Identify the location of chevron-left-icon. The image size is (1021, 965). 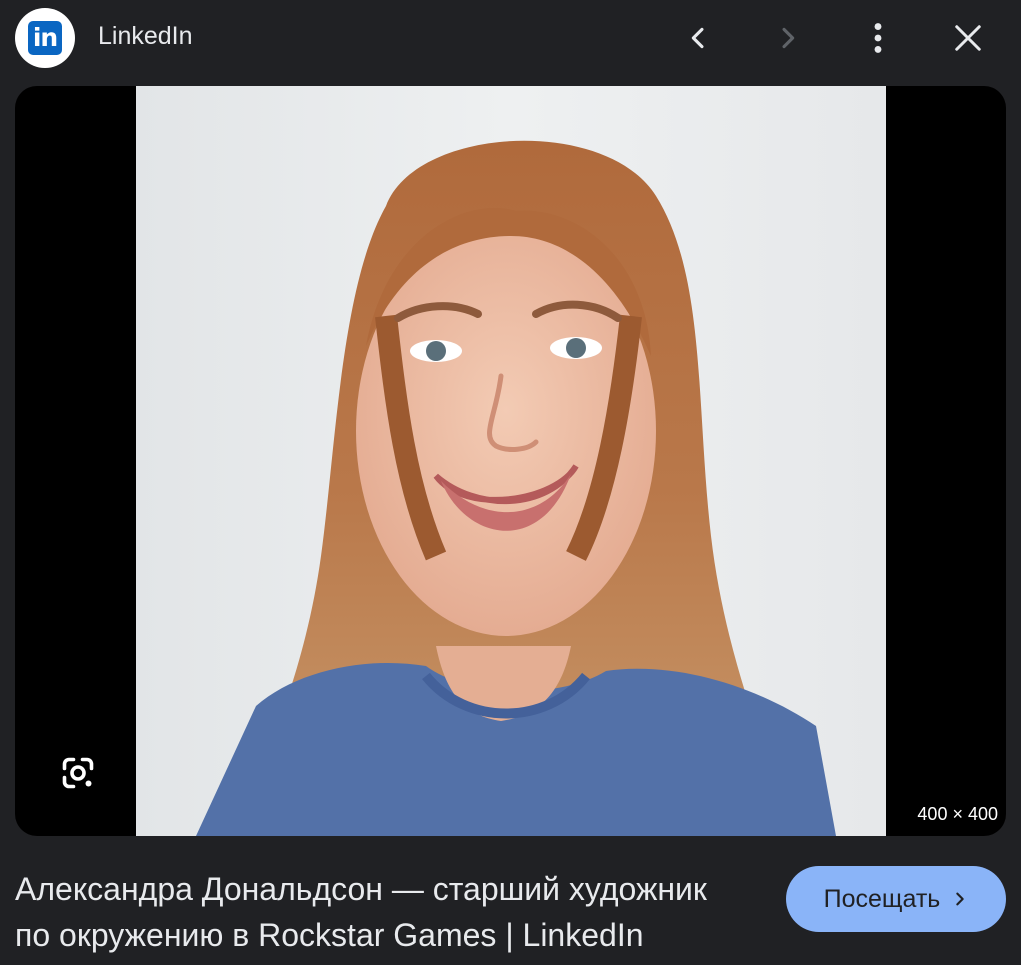
(697, 38).